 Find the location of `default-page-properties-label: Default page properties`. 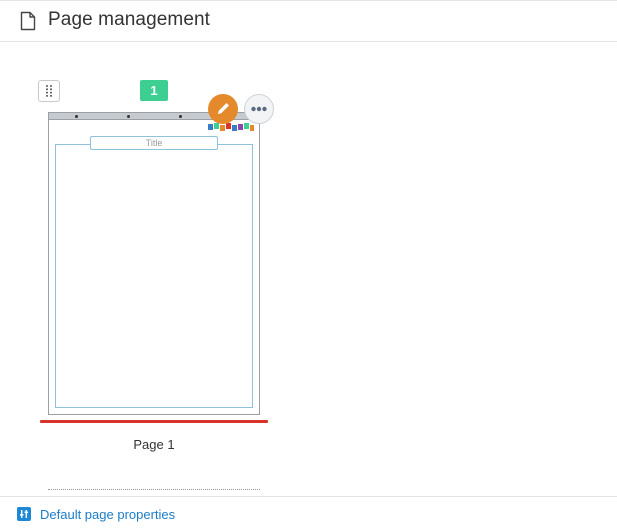

default-page-properties-label: Default page properties is located at coordinates (108, 514).